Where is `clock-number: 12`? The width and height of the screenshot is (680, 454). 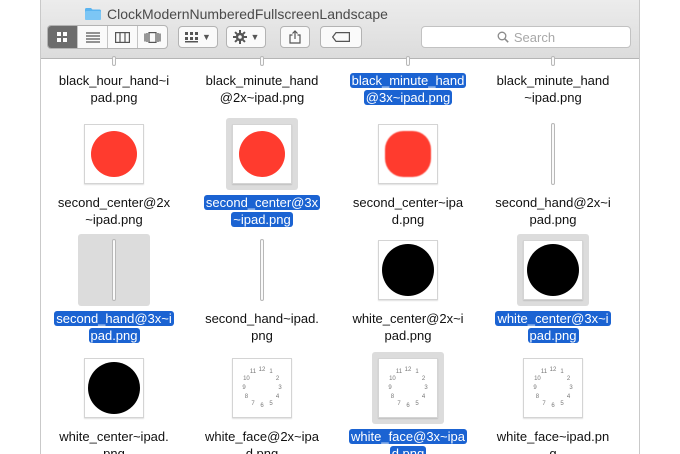
clock-number: 12 is located at coordinates (553, 370).